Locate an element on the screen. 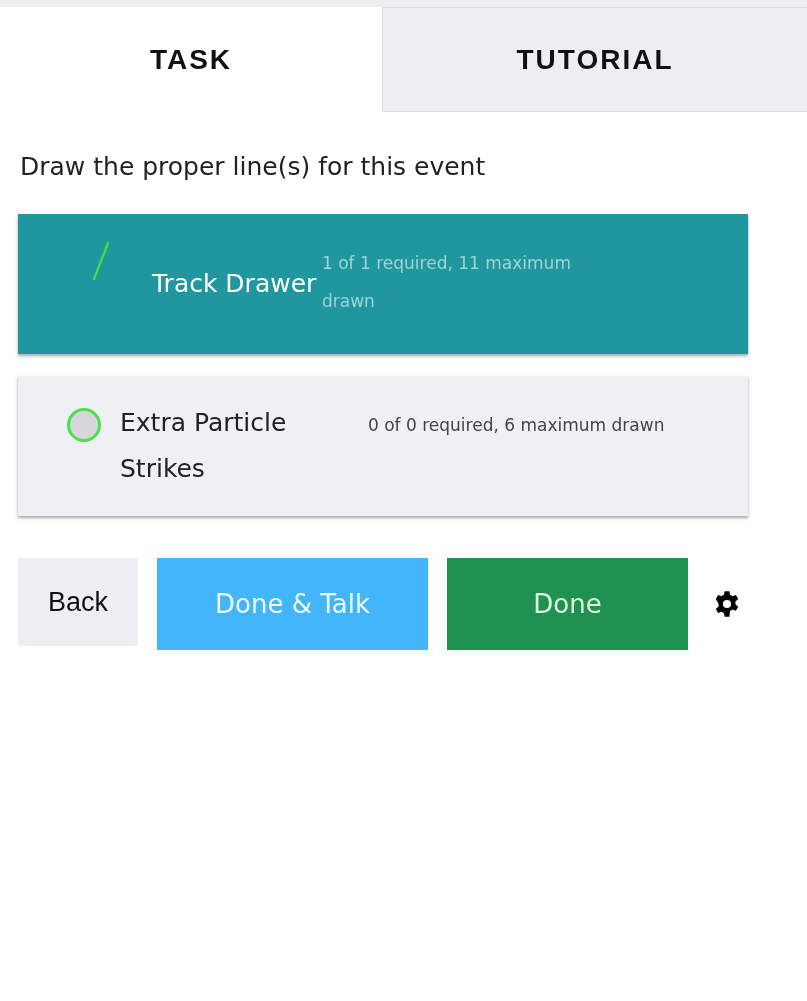 The width and height of the screenshot is (807, 1001). back-button: Back is located at coordinates (78, 602).